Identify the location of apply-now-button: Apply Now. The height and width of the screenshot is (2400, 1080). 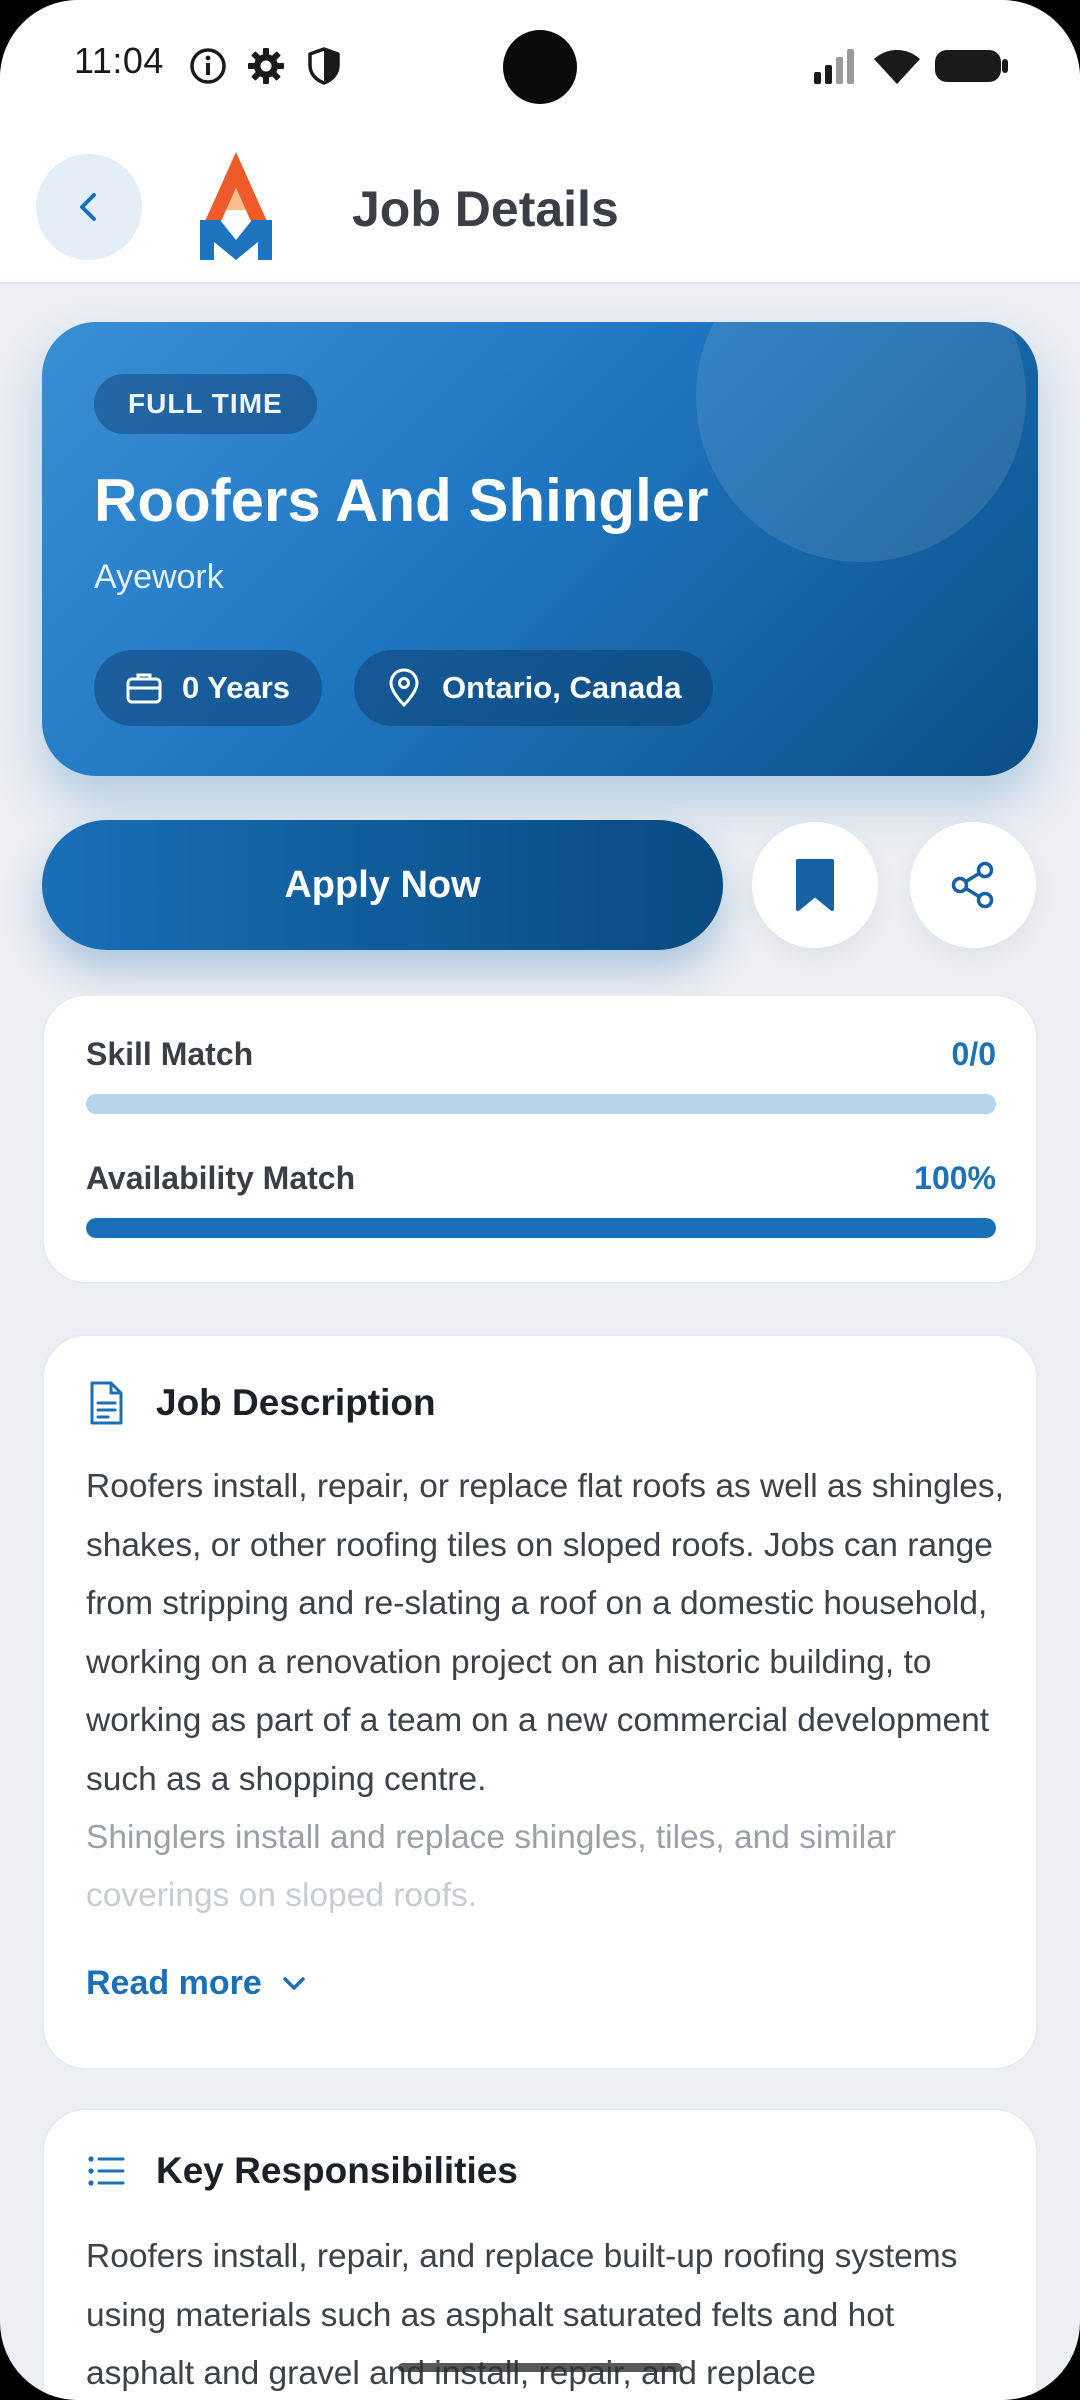
(382, 885).